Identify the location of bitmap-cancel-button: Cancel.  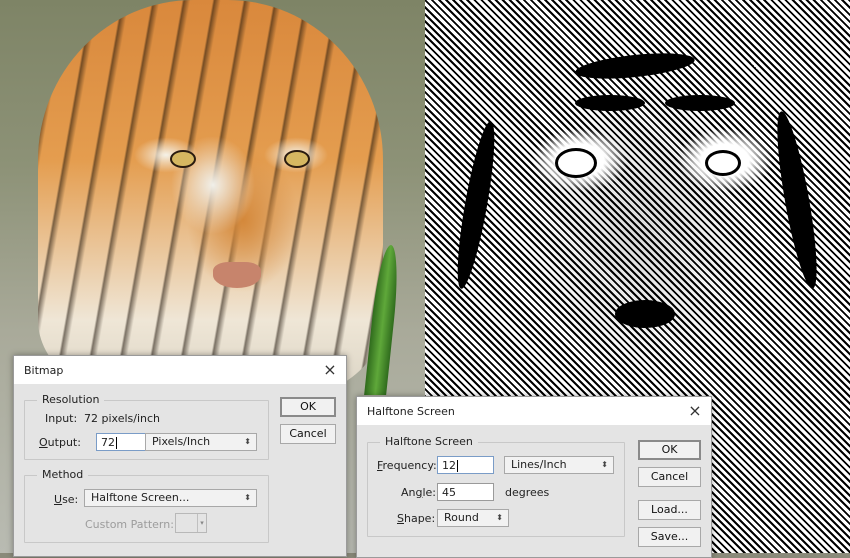
(308, 434).